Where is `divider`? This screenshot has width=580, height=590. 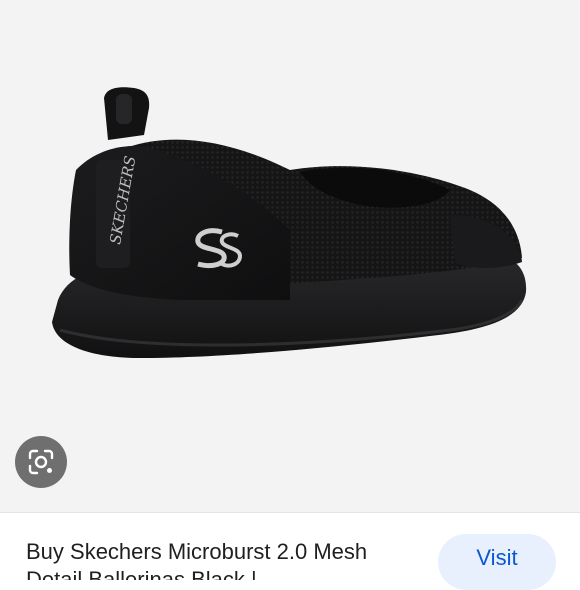
divider is located at coordinates (290, 512).